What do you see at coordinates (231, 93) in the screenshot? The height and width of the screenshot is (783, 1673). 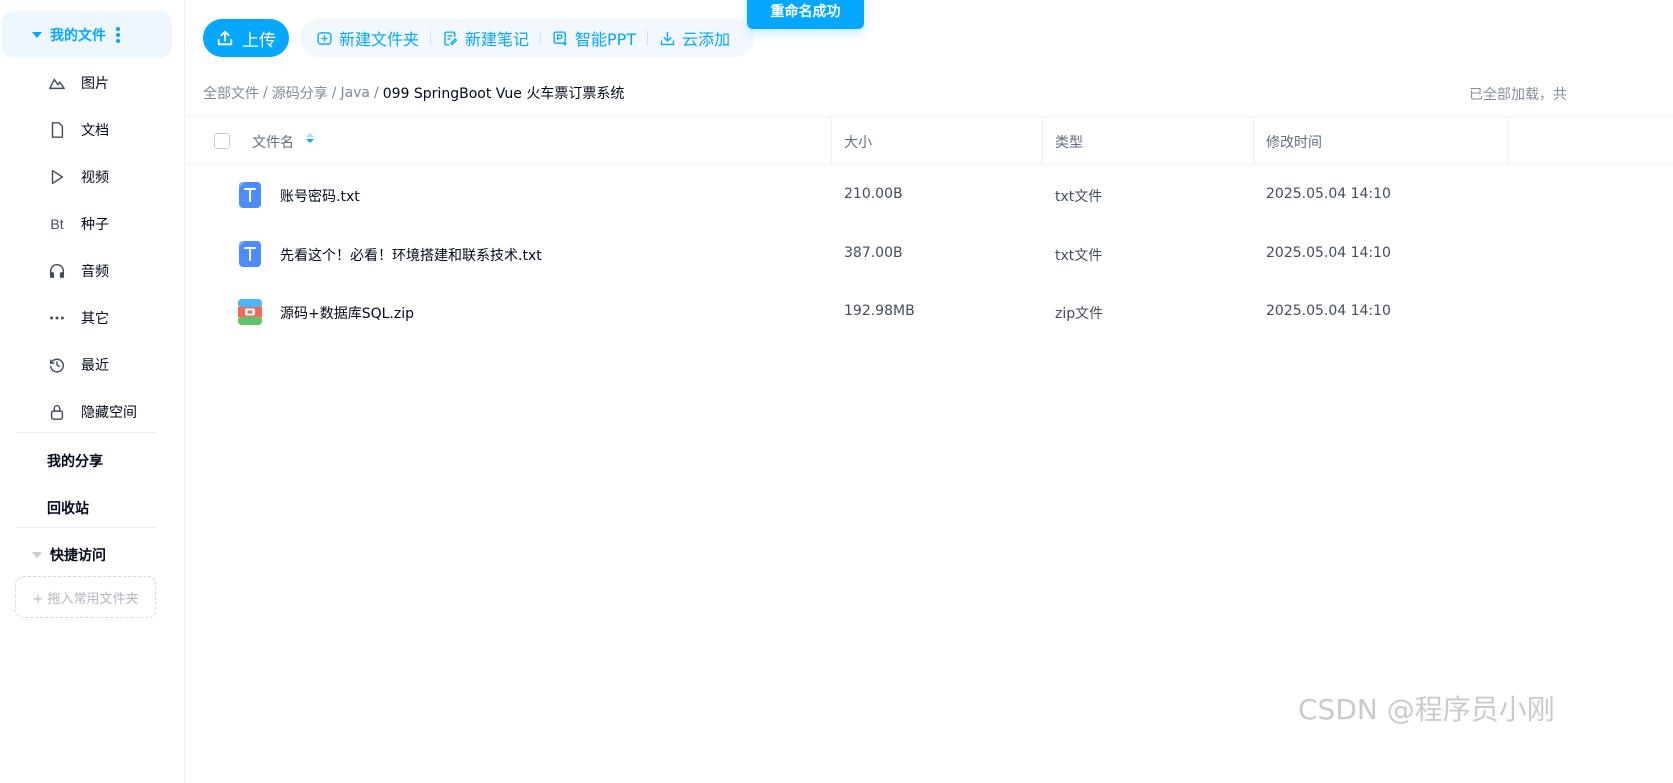 I see `breadcrumb-item: 全部文件` at bounding box center [231, 93].